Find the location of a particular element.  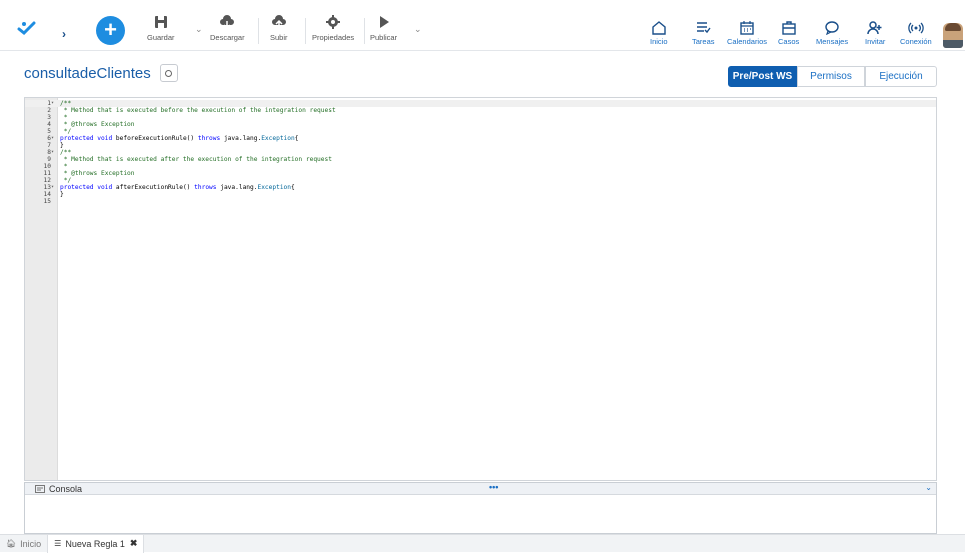

chevron-down-icon: ⌄ is located at coordinates (928, 487).